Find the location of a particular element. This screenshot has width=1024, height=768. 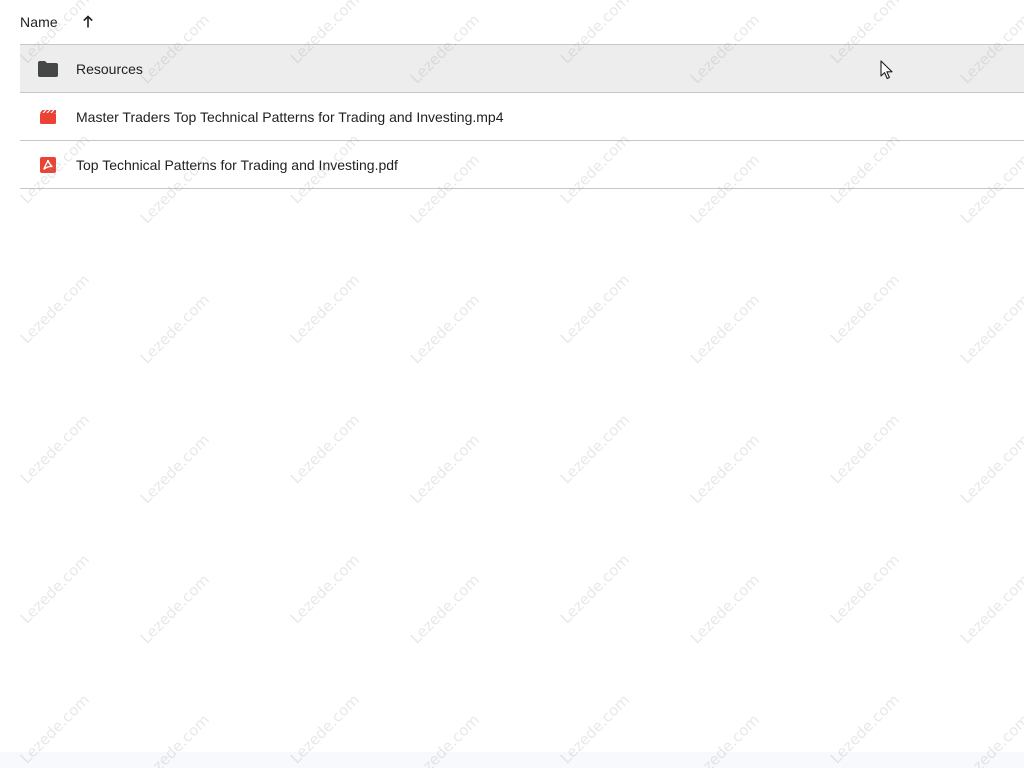

folder-icon is located at coordinates (48, 69).